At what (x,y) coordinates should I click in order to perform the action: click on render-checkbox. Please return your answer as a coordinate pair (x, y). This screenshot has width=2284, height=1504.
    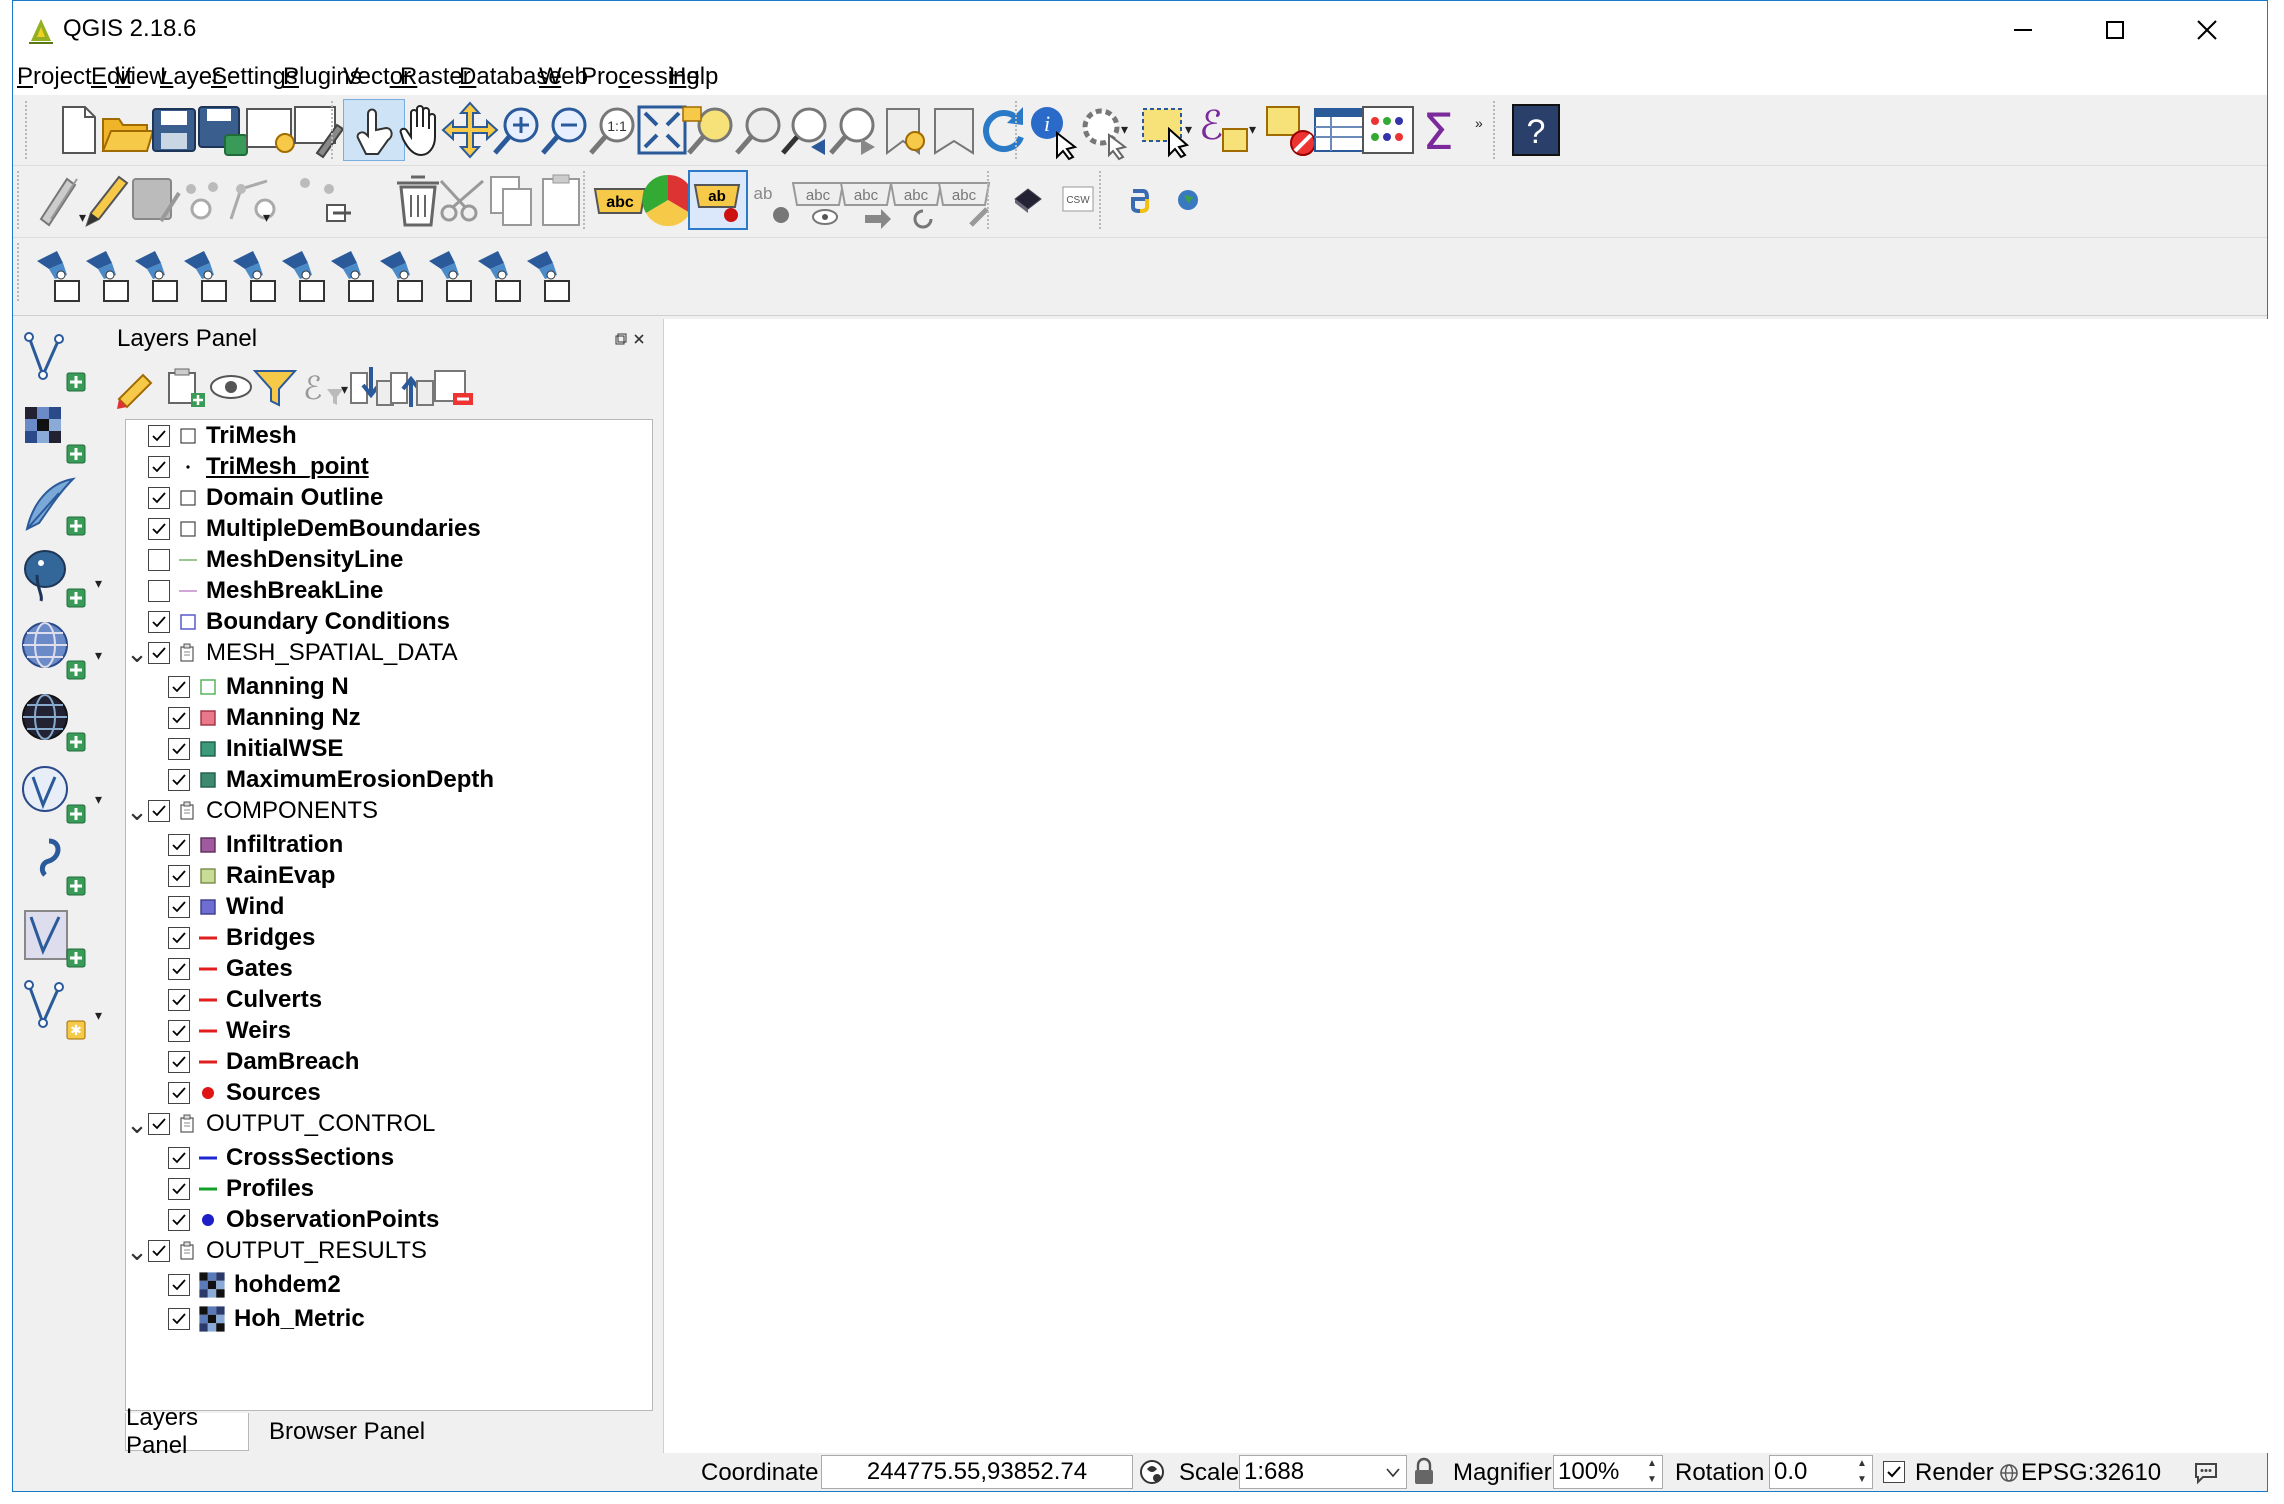
    Looking at the image, I should click on (1894, 1472).